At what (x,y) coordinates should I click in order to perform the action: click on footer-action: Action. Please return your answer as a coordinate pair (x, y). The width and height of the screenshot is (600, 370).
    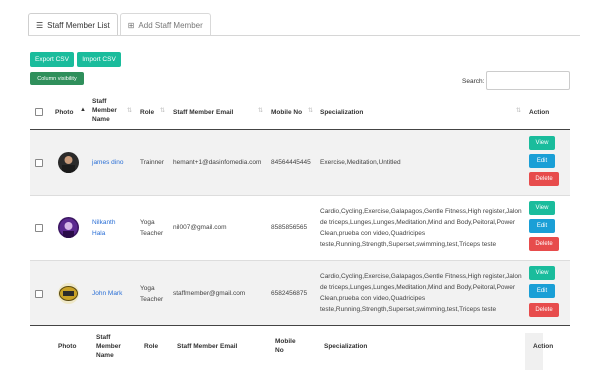
    Looking at the image, I should click on (543, 346).